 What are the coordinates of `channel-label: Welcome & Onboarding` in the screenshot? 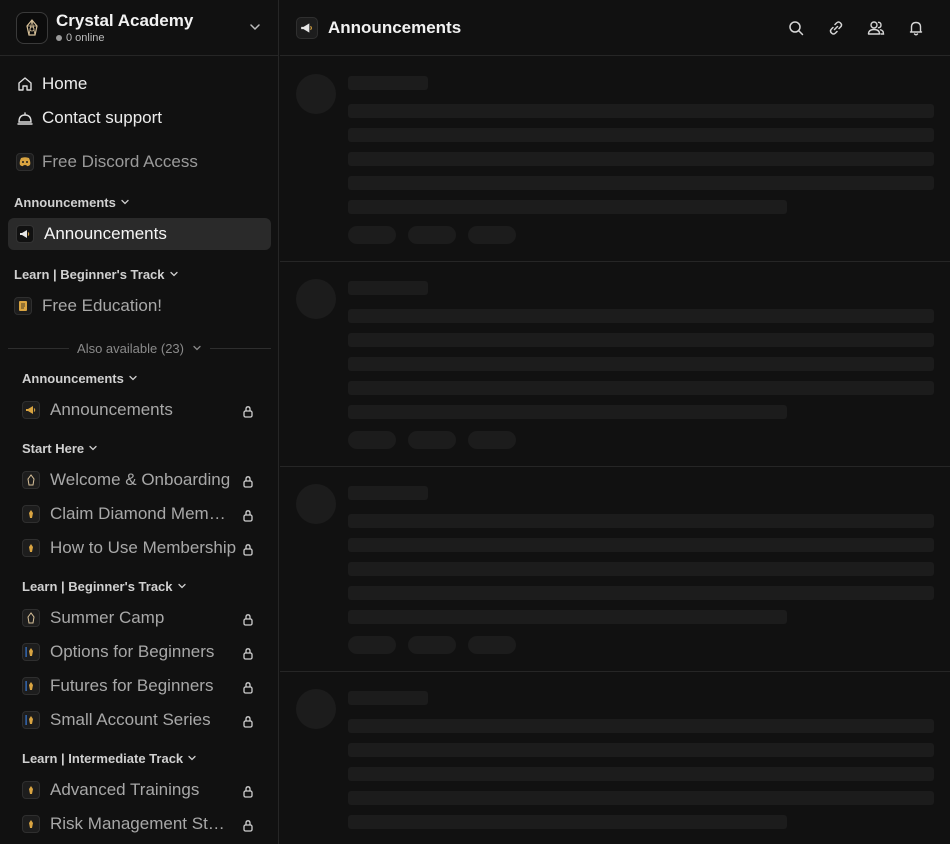 It's located at (140, 479).